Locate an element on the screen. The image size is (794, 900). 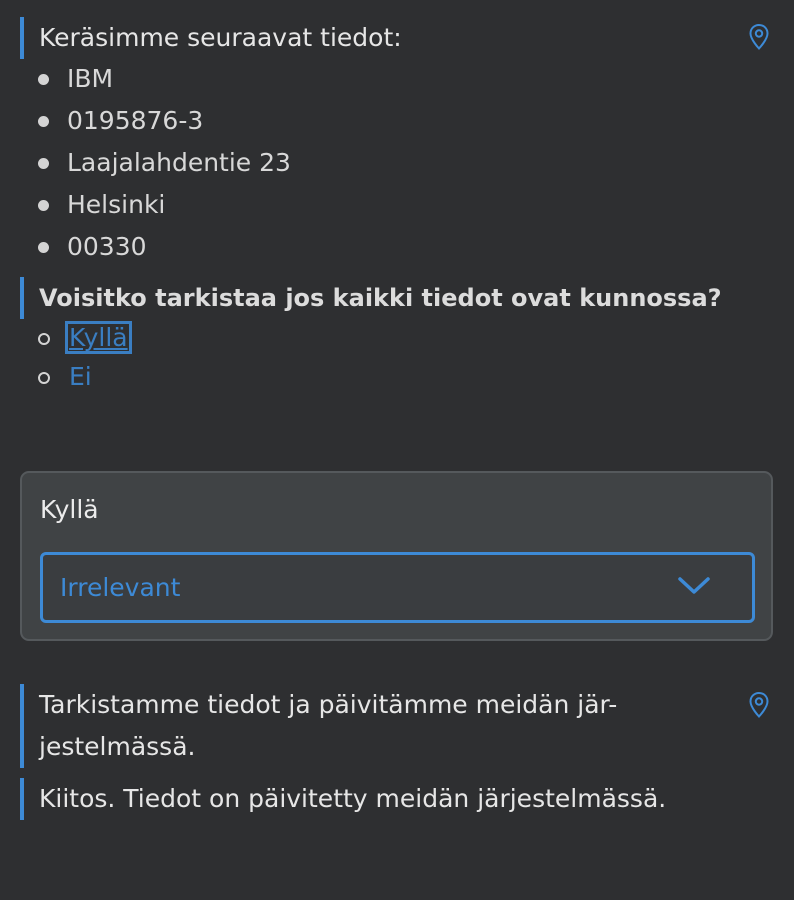
option-yes-link: Kyllä is located at coordinates (98, 337).